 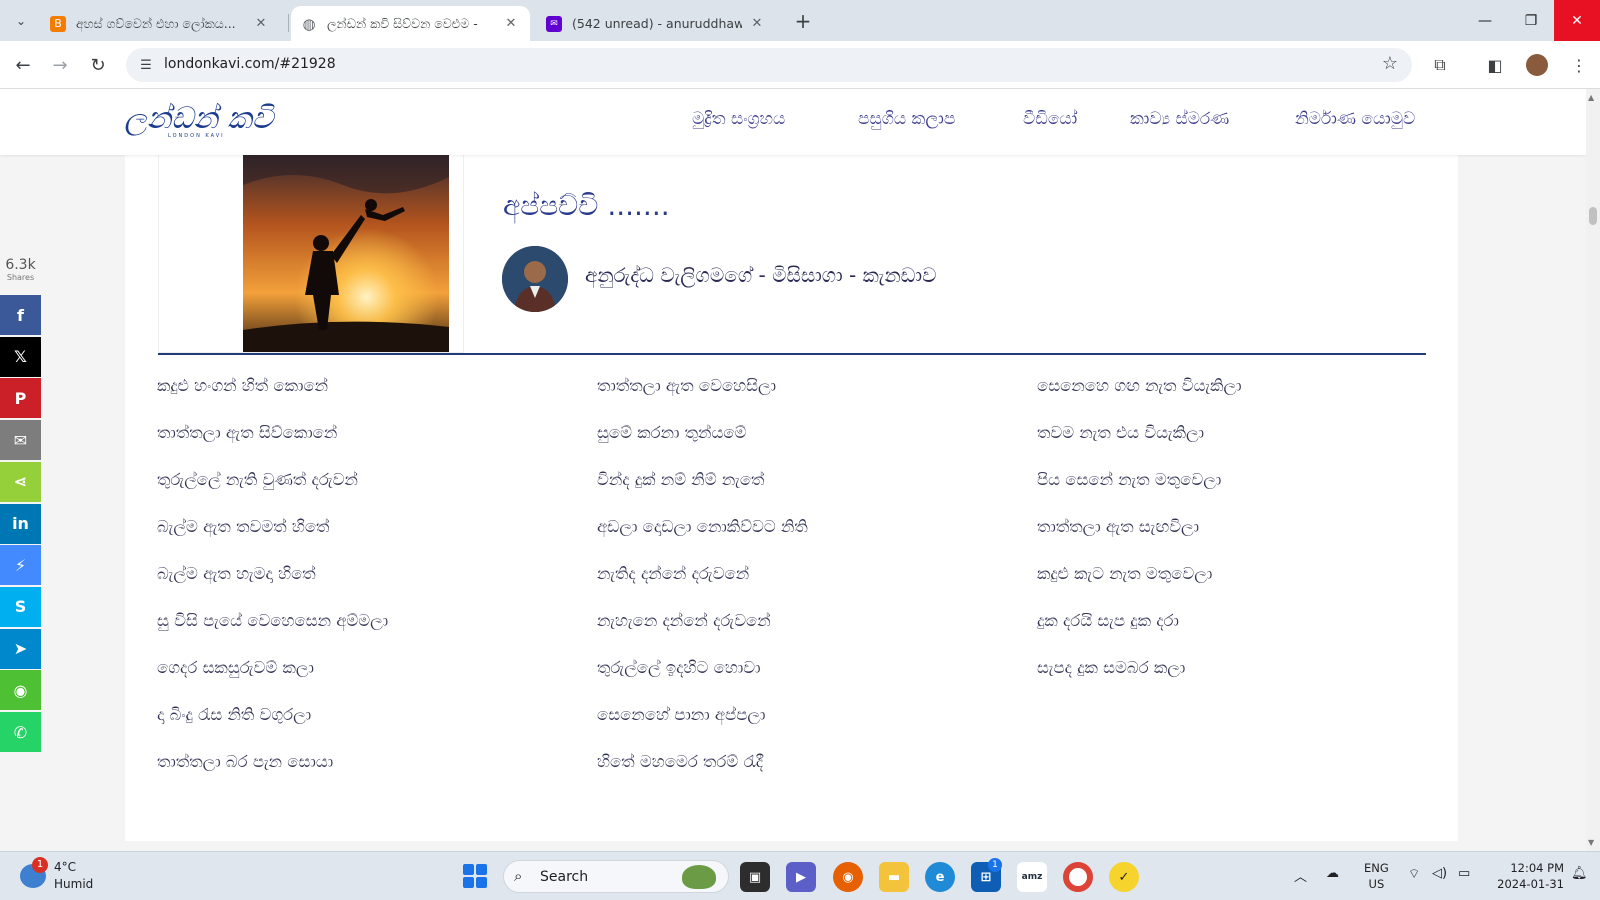 I want to click on reload-button: ↻, so click(x=98, y=65).